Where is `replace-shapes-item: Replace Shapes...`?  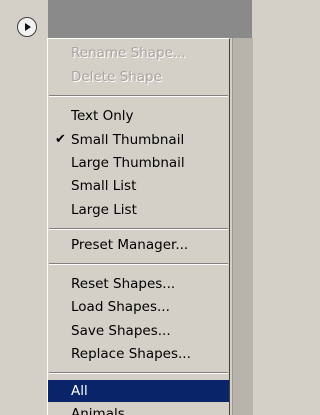 replace-shapes-item: Replace Shapes... is located at coordinates (138, 354).